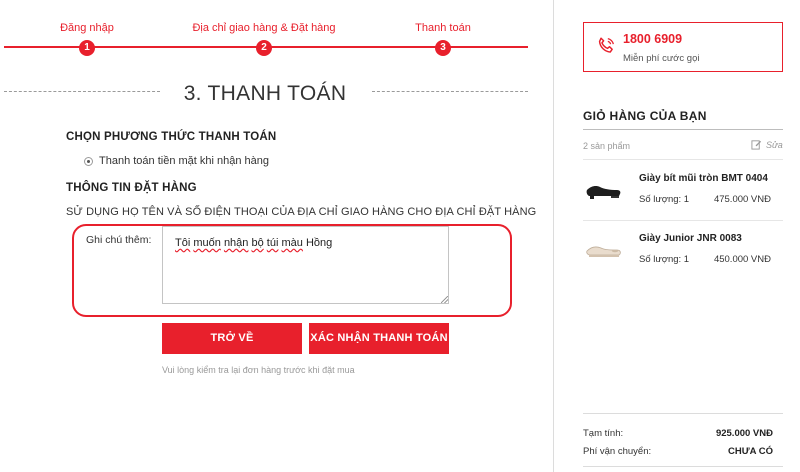  What do you see at coordinates (87, 48) in the screenshot?
I see `step-number: 1` at bounding box center [87, 48].